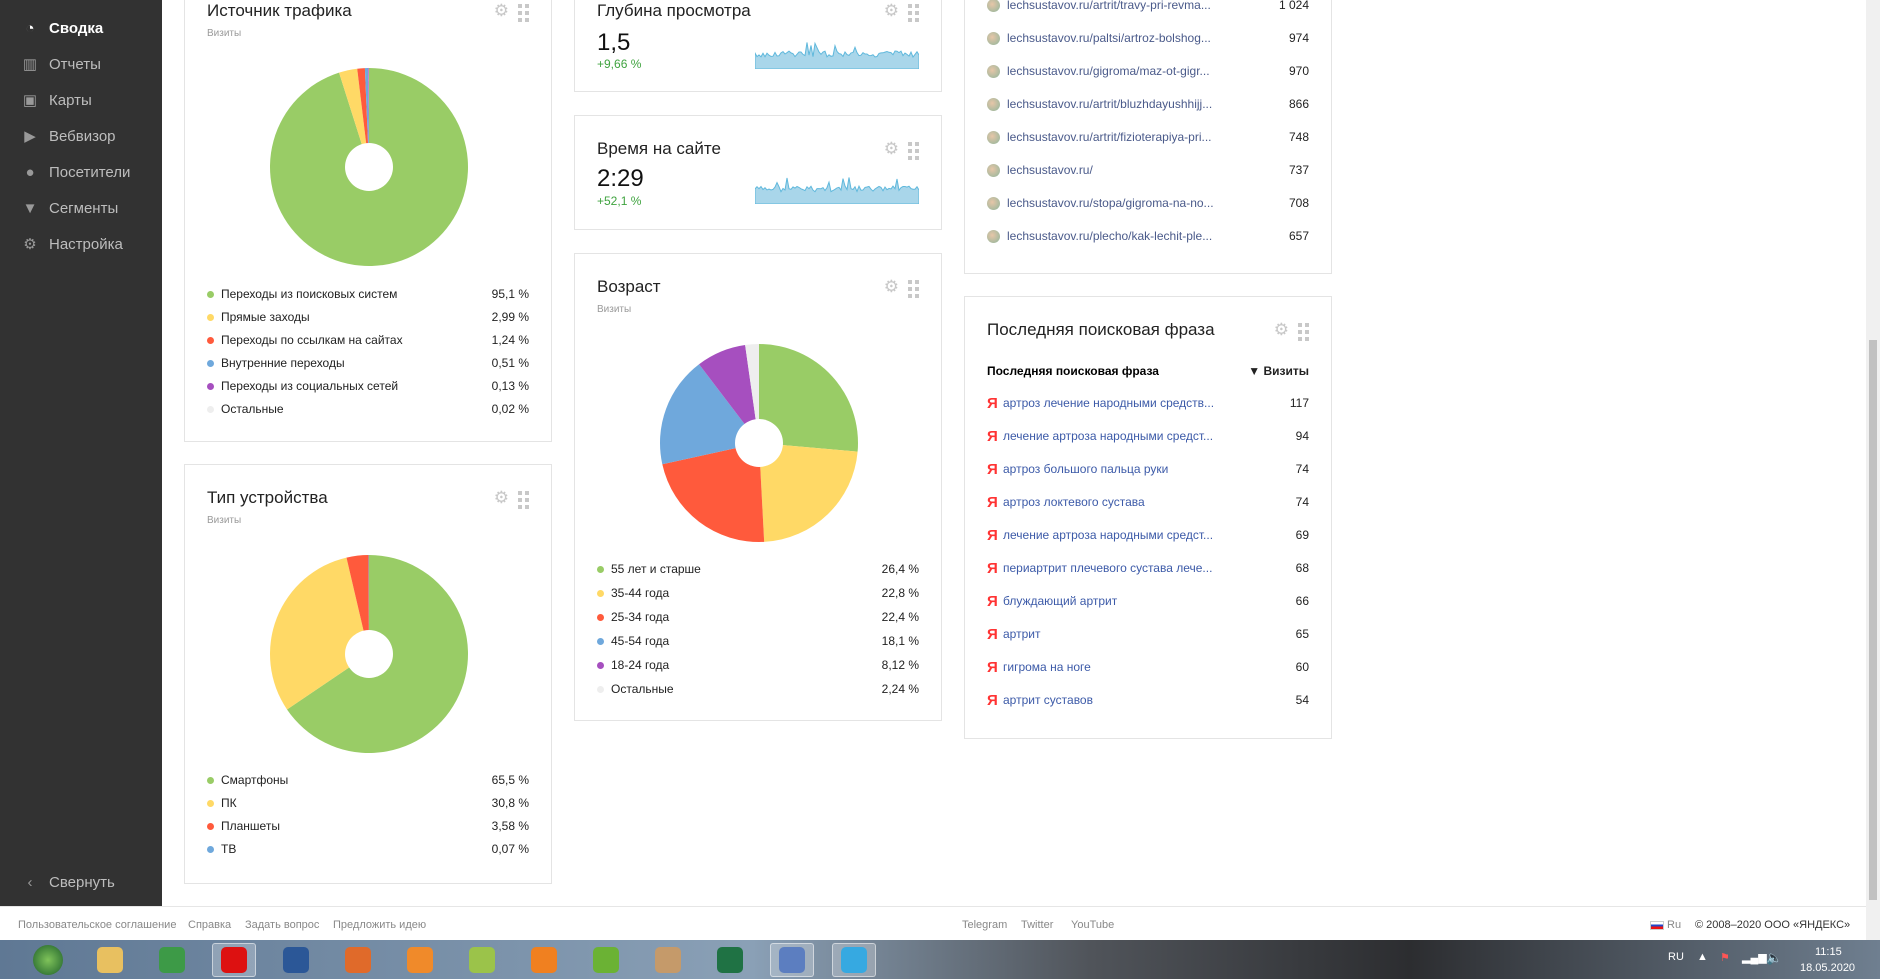 This screenshot has width=1880, height=979. Describe the element at coordinates (1827, 968) in the screenshot. I see `clock-date: 18.05.2020` at that location.